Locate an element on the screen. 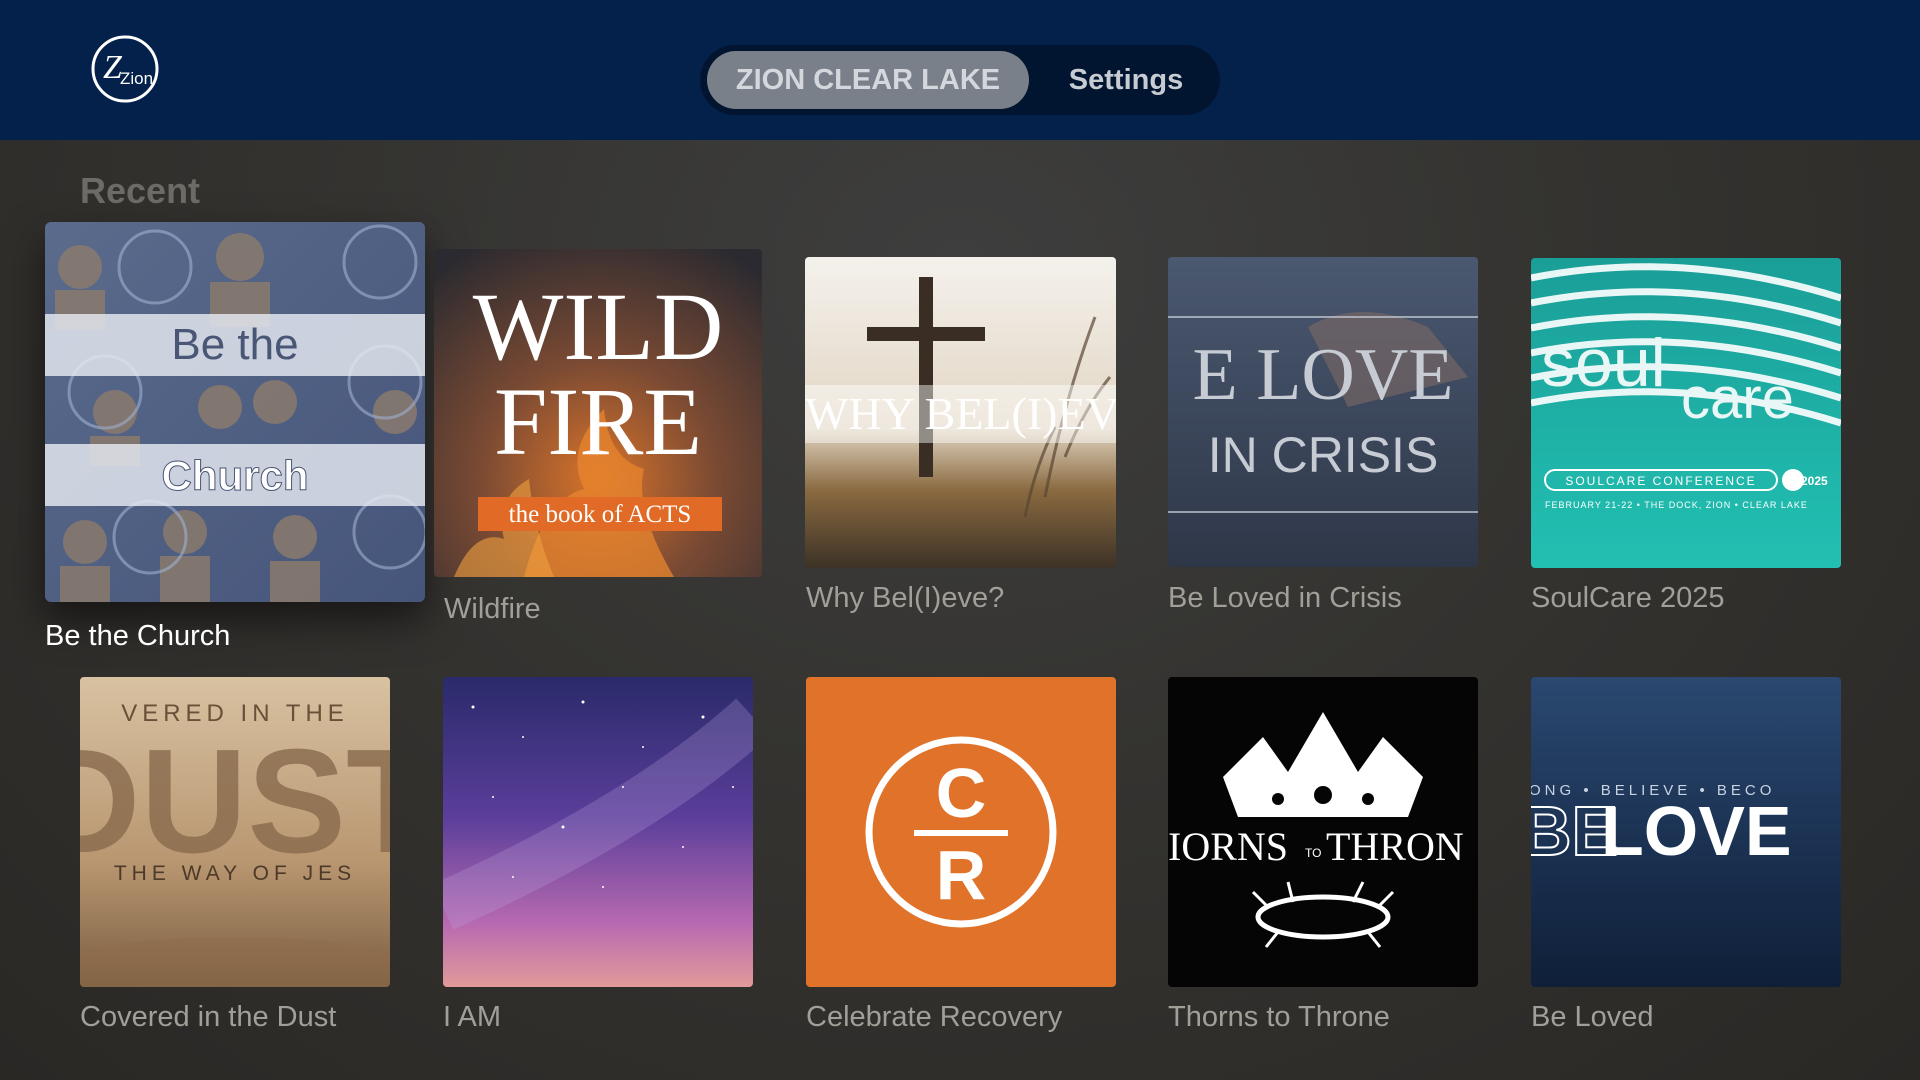 This screenshot has height=1080, width=1920. tile-artwork: WILD FIRE the book of ACTS is located at coordinates (598, 413).